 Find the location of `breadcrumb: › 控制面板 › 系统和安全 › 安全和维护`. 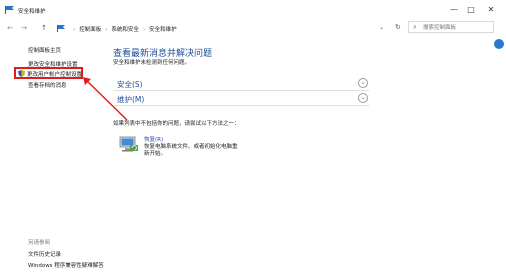

breadcrumb: › 控制面板 › 系统和安全 › 安全和维护 is located at coordinates (123, 29).